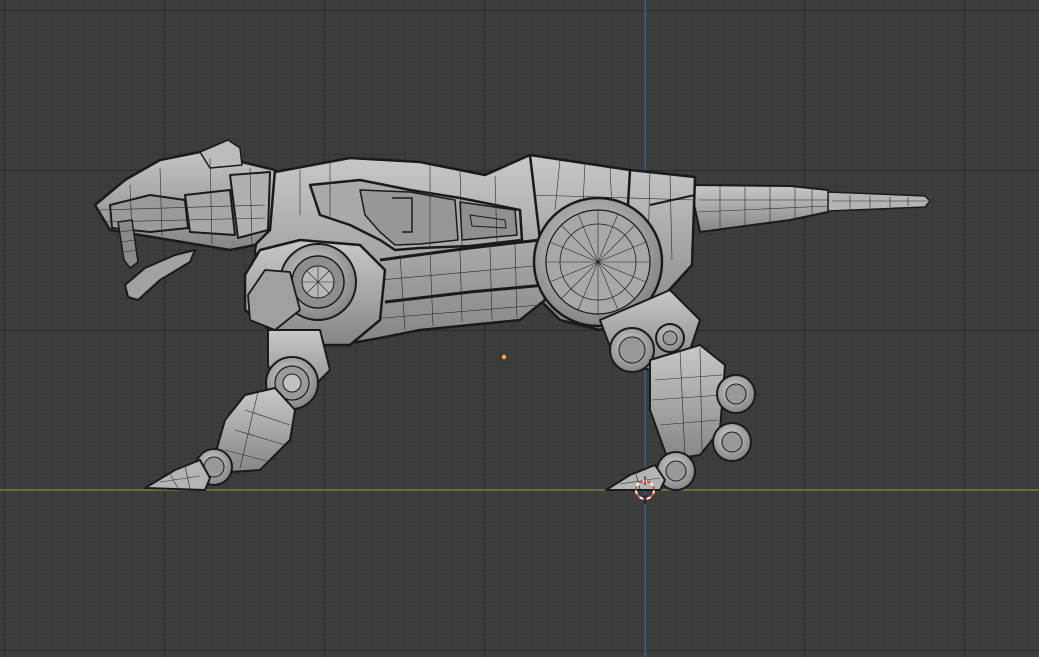  Describe the element at coordinates (504, 357) in the screenshot. I see `object-origin-icon` at that location.